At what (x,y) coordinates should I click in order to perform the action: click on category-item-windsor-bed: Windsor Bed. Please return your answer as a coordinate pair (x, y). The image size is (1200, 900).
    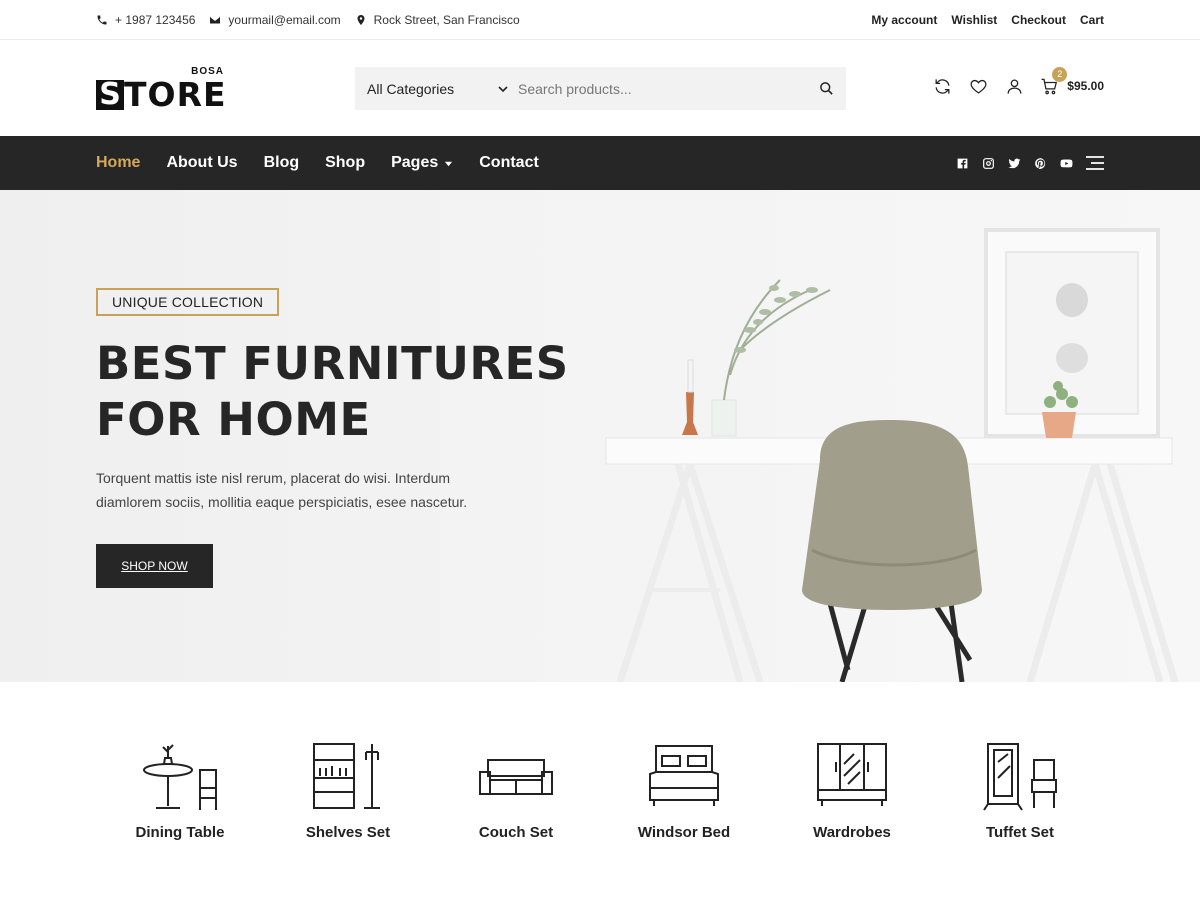
    Looking at the image, I should click on (684, 790).